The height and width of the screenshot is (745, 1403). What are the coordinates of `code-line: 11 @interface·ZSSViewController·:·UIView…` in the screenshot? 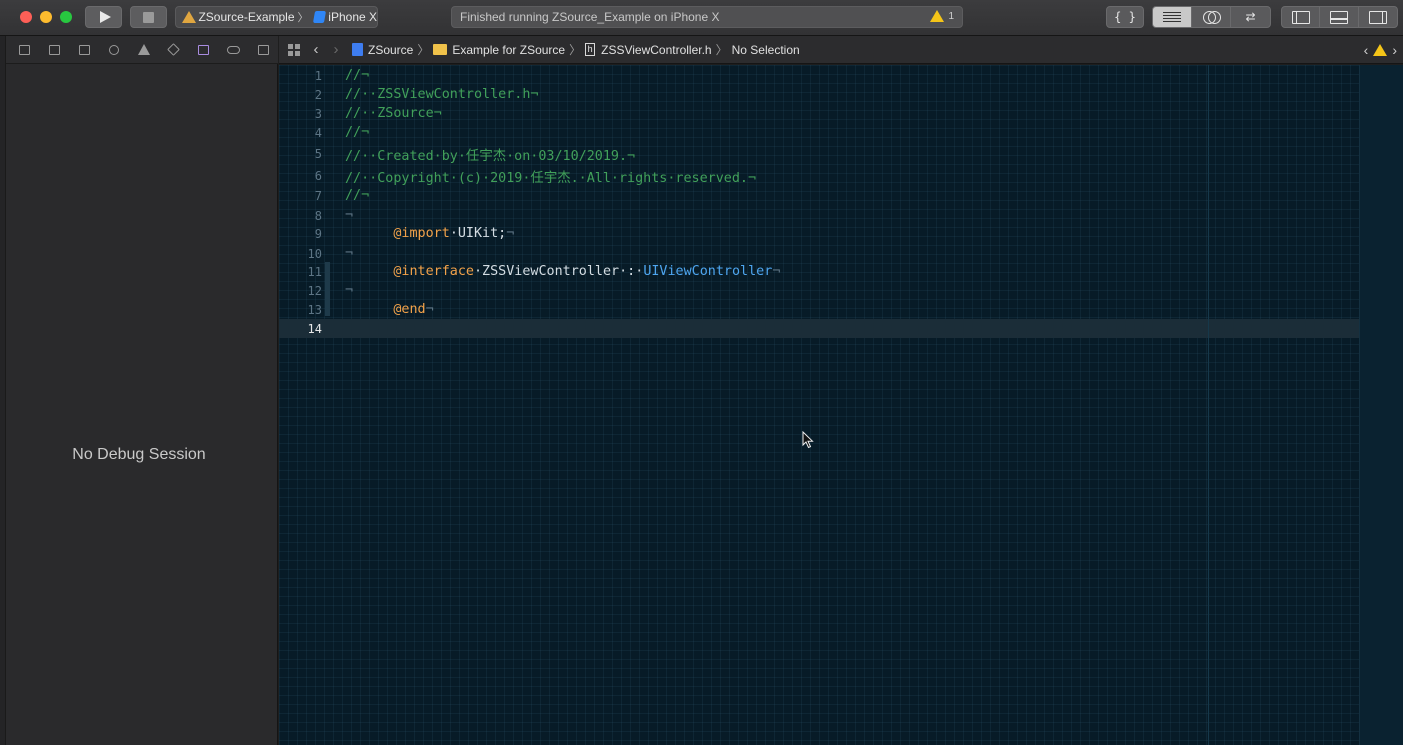 It's located at (530, 271).